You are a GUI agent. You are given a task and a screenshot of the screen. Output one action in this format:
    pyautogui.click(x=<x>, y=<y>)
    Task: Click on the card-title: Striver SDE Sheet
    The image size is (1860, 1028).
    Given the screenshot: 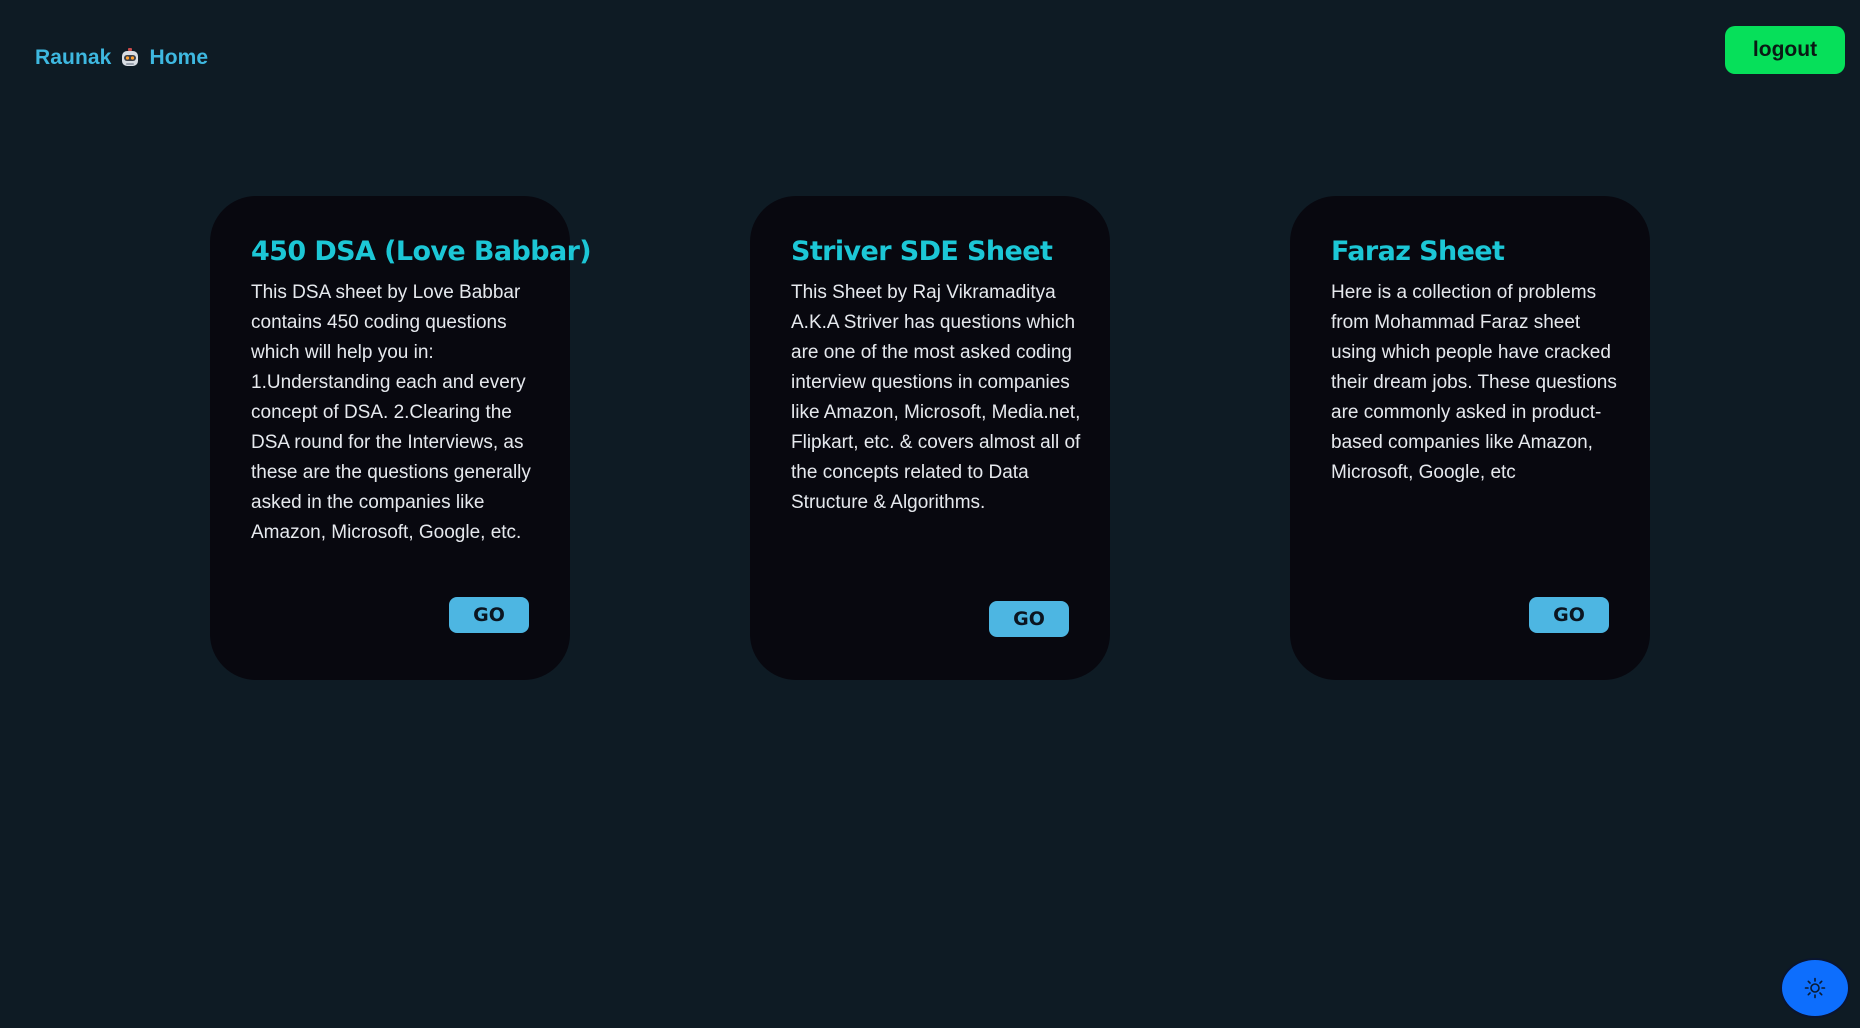 What is the action you would take?
    pyautogui.click(x=922, y=251)
    